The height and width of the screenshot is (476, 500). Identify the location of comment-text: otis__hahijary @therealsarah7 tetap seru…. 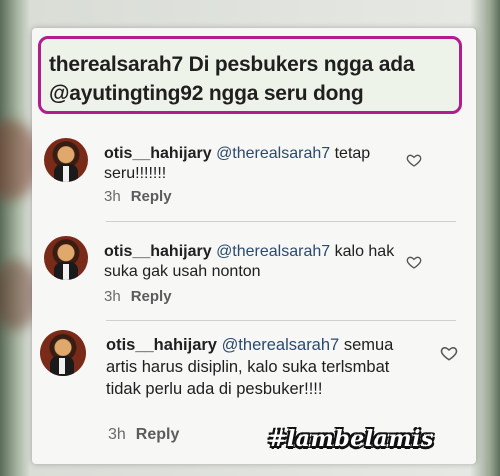
(254, 164).